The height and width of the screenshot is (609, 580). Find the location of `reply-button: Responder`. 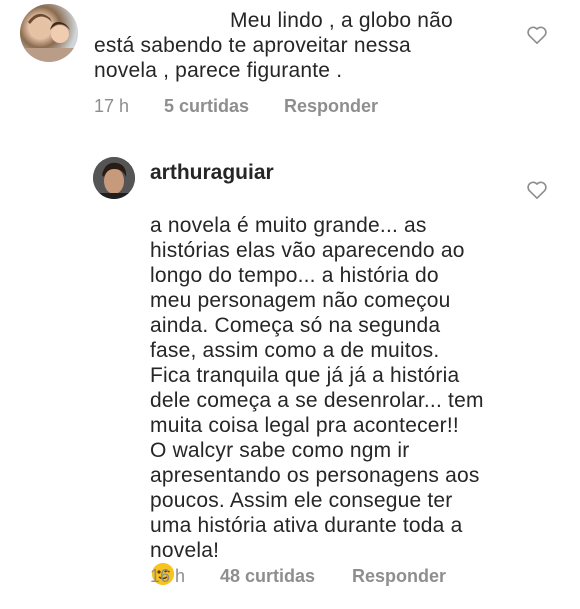

reply-button: Responder is located at coordinates (399, 576).